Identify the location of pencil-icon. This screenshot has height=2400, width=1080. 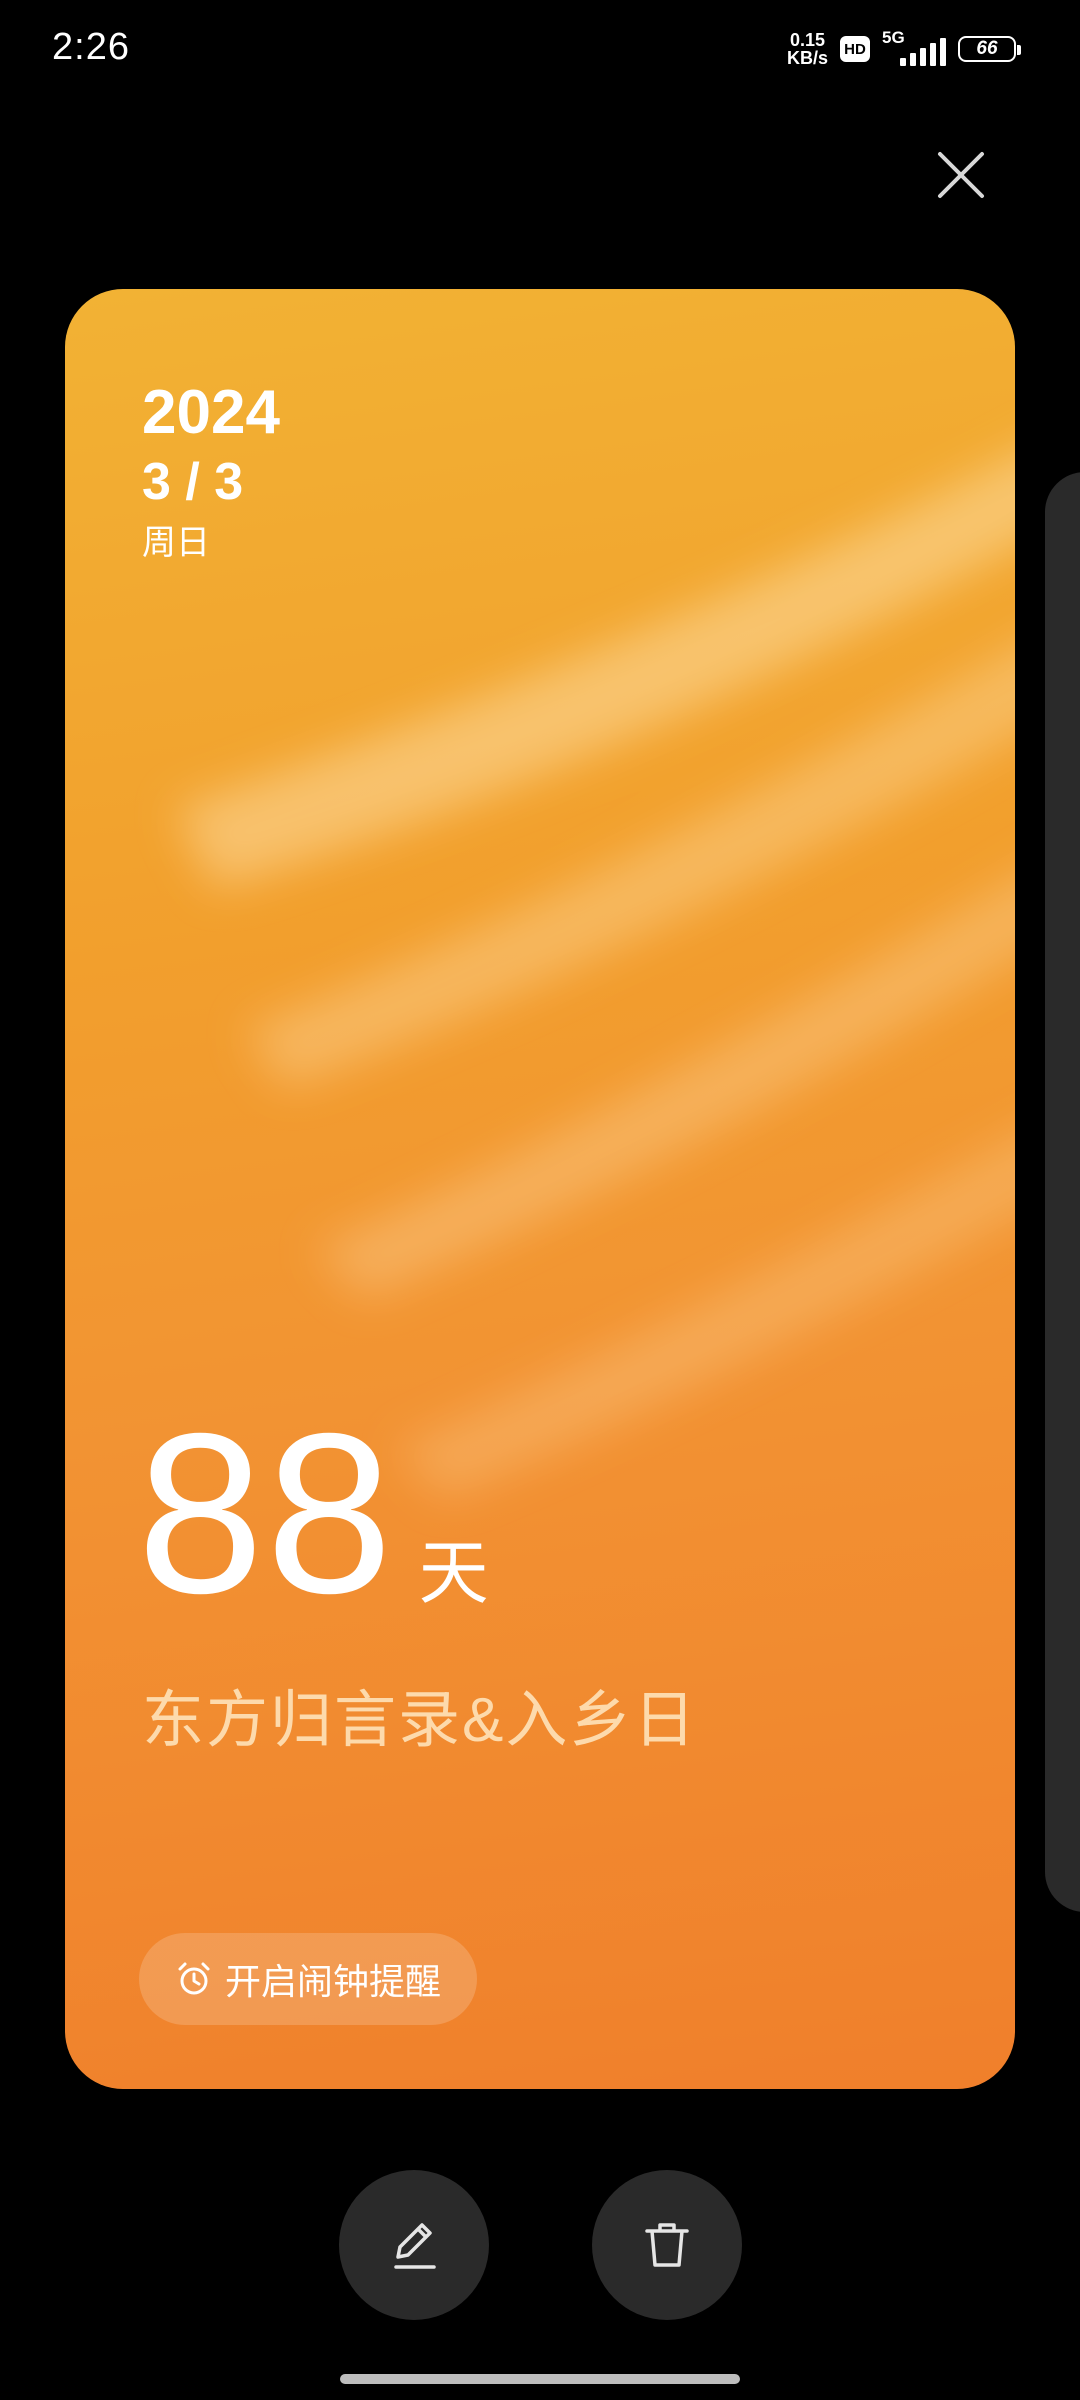
(415, 2246).